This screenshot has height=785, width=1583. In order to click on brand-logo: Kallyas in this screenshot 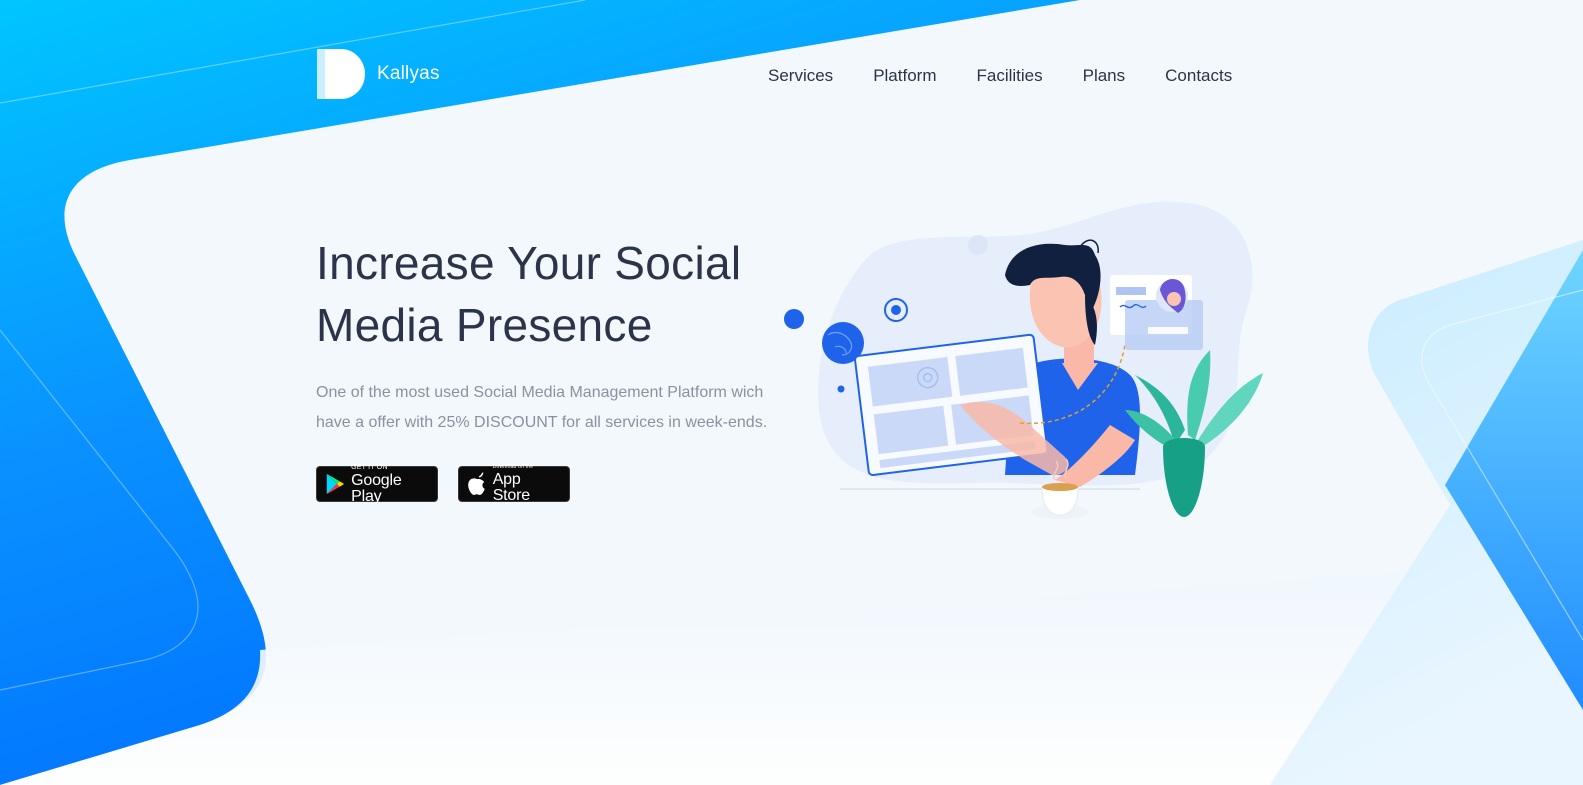, I will do `click(378, 74)`.